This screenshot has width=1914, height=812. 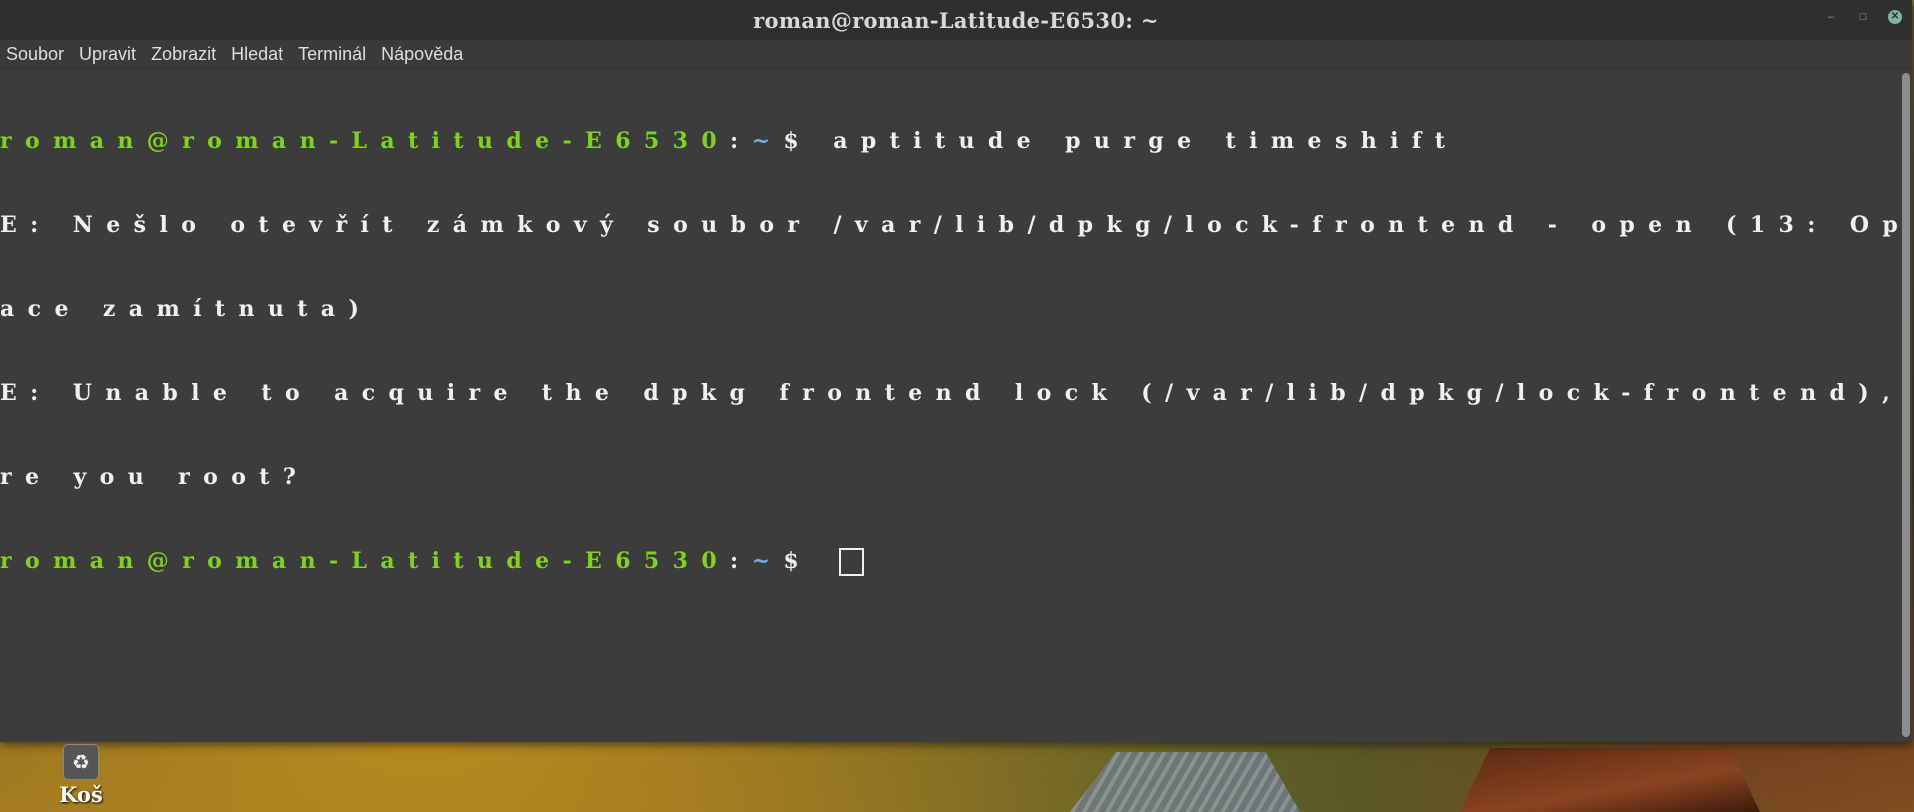 What do you see at coordinates (1831, 17) in the screenshot?
I see `minimize-icon: –` at bounding box center [1831, 17].